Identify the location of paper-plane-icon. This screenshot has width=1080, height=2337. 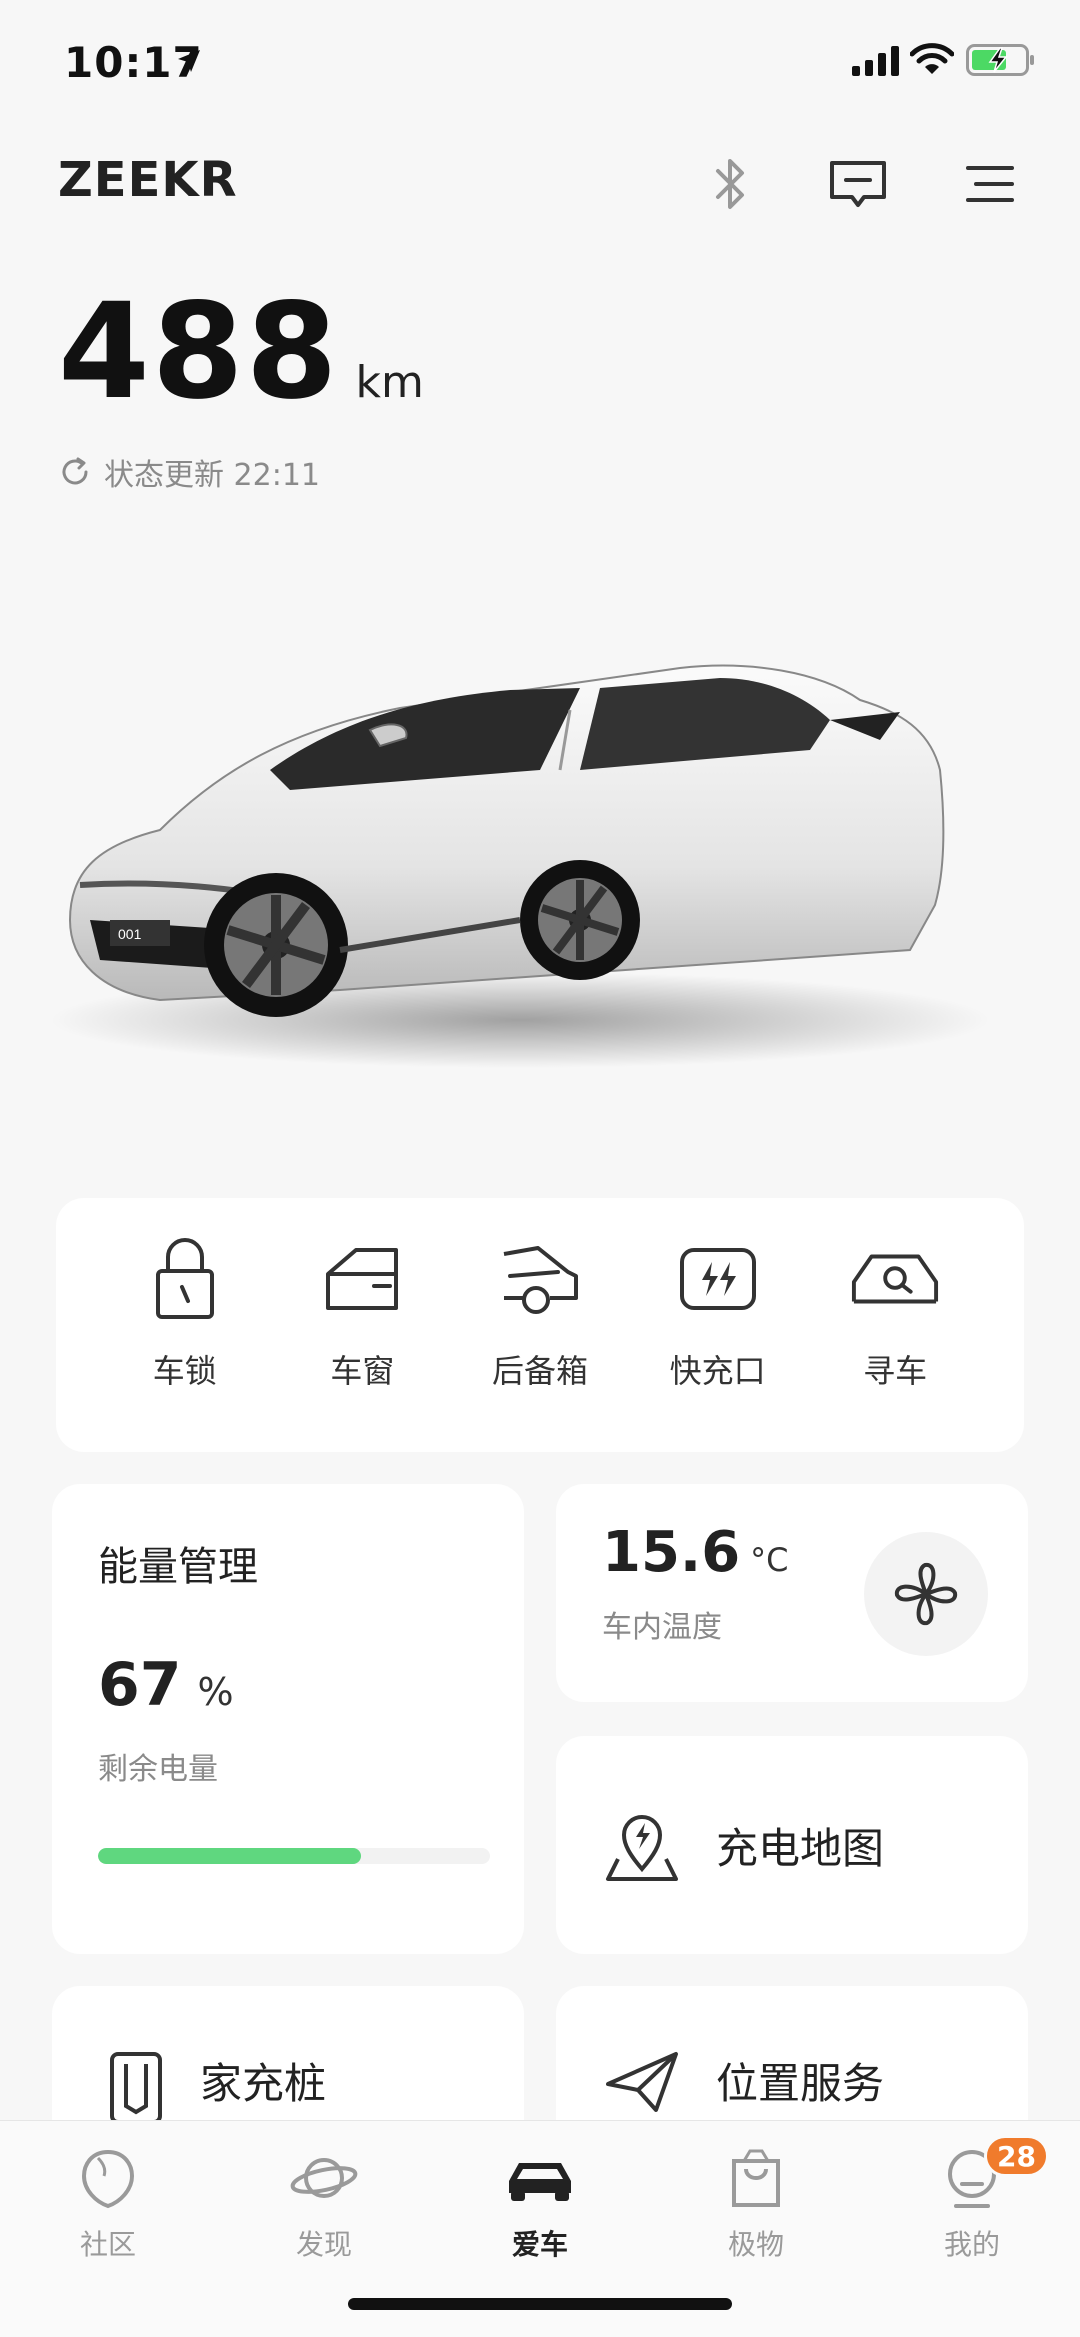
(642, 2082).